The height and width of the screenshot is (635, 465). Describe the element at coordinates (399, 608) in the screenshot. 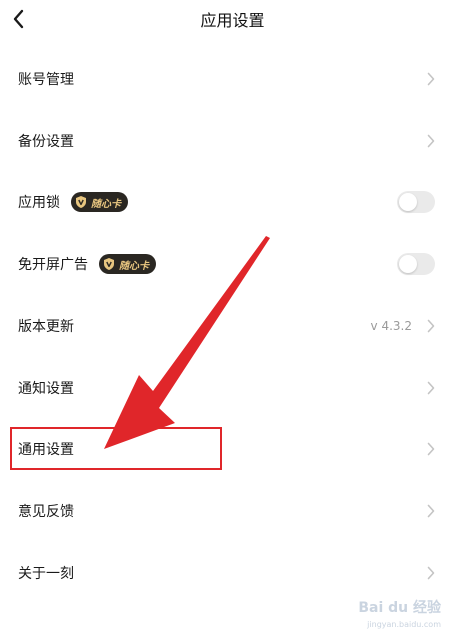

I see `watermark-logo: Bai du 经验` at that location.